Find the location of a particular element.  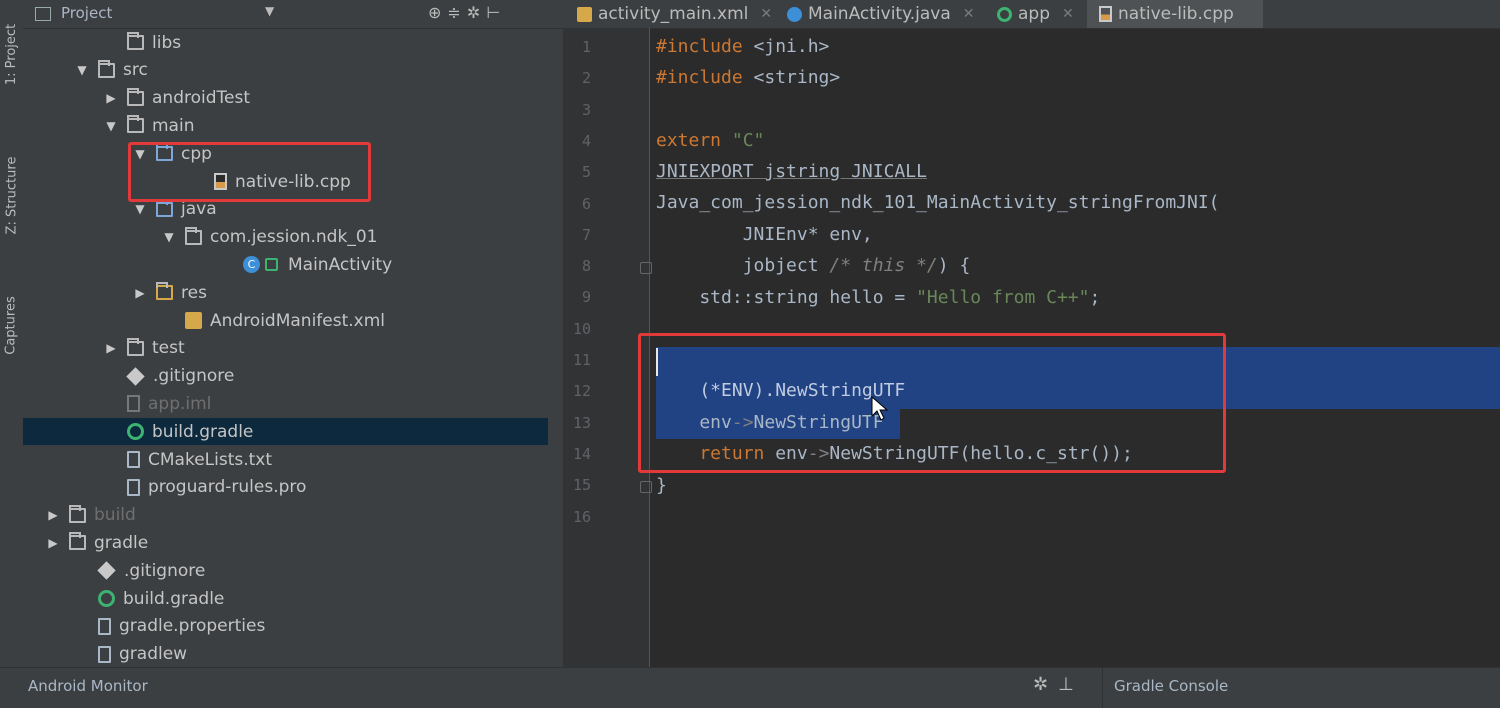

tree-item-label: test is located at coordinates (168, 348).